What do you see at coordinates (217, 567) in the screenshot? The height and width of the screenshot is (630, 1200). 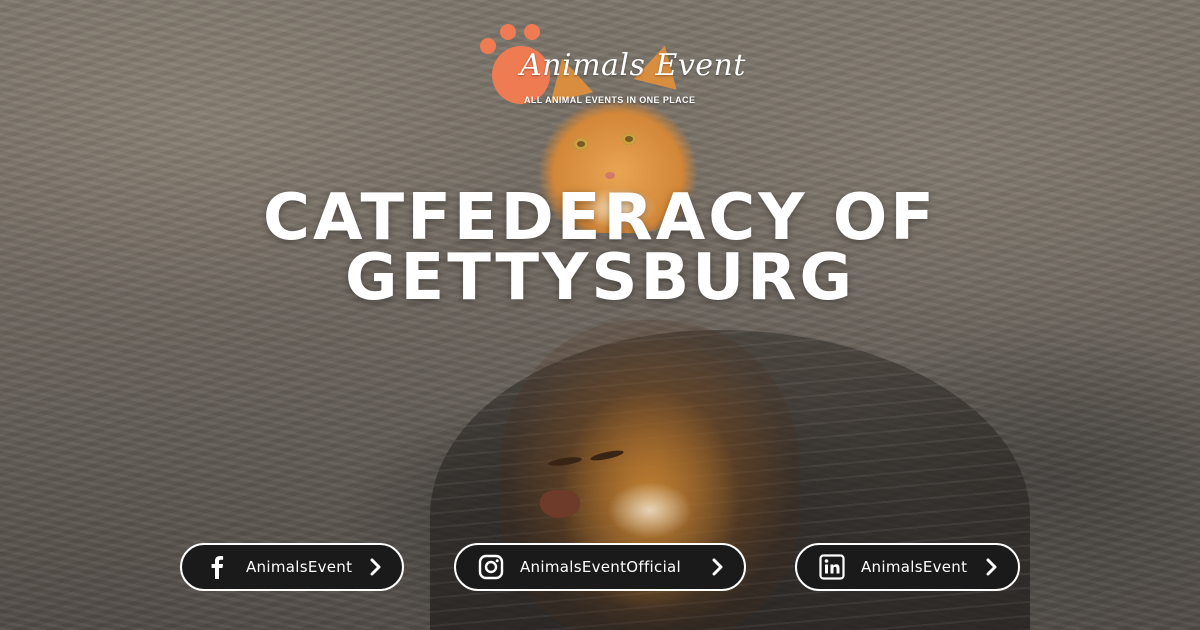 I see `facebook-icon` at bounding box center [217, 567].